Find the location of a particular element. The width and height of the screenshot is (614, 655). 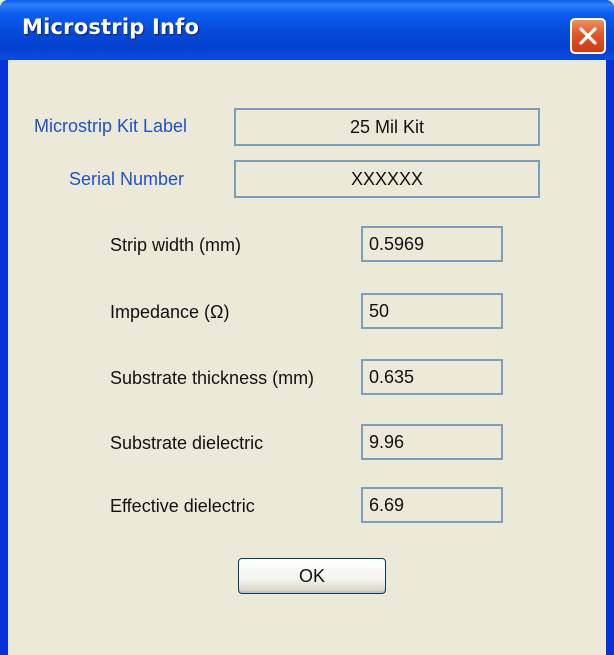

window-title: Microstrip Info is located at coordinates (111, 27).